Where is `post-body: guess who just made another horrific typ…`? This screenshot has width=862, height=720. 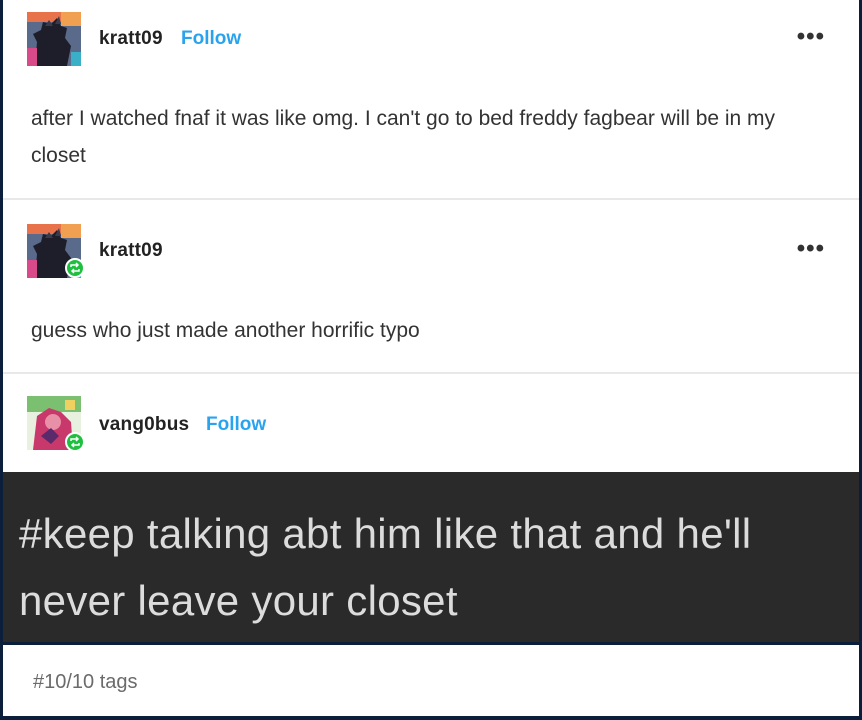
post-body: guess who just made another horrific typ… is located at coordinates (225, 330).